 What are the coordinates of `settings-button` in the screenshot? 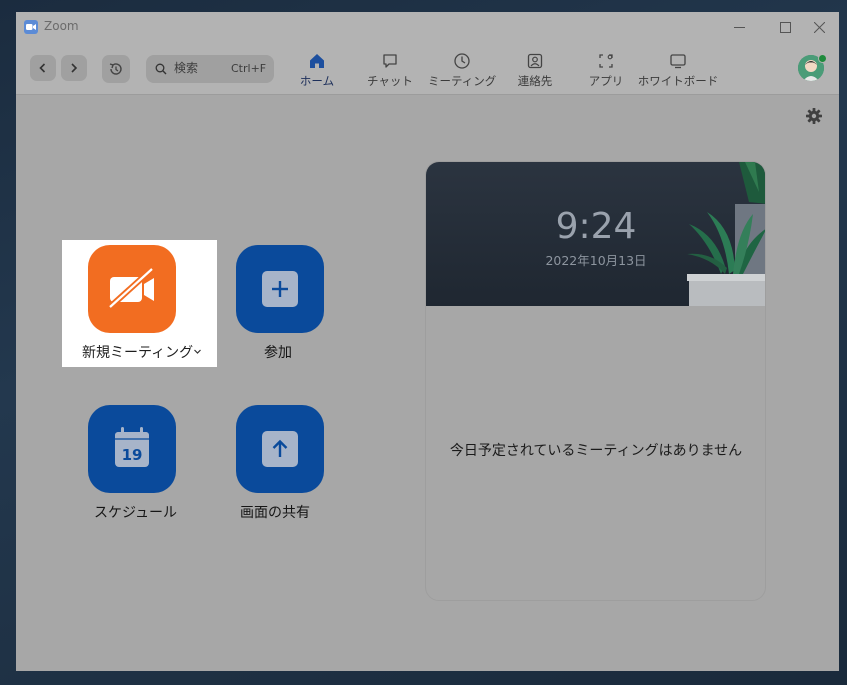 It's located at (814, 116).